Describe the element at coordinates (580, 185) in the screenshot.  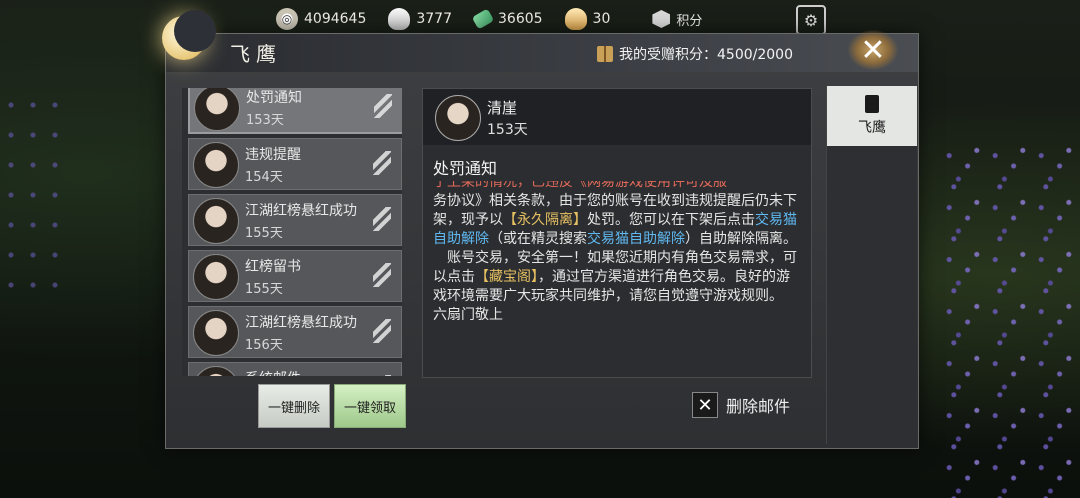
I see `mail-body-cutoff: 于上架的情况，已违反《网易游戏使用许可及服` at that location.